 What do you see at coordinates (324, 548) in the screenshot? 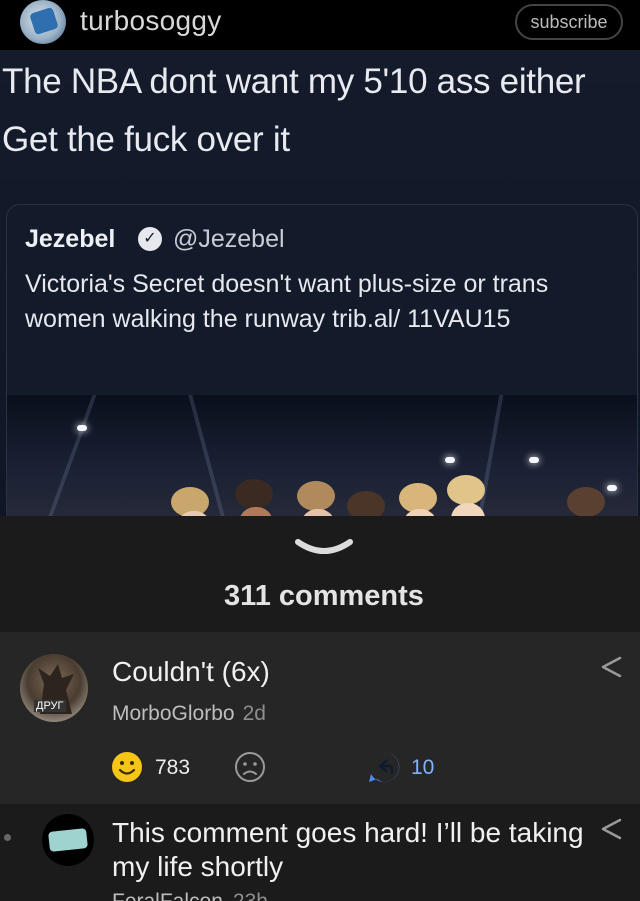
I see `chevron-down-icon` at bounding box center [324, 548].